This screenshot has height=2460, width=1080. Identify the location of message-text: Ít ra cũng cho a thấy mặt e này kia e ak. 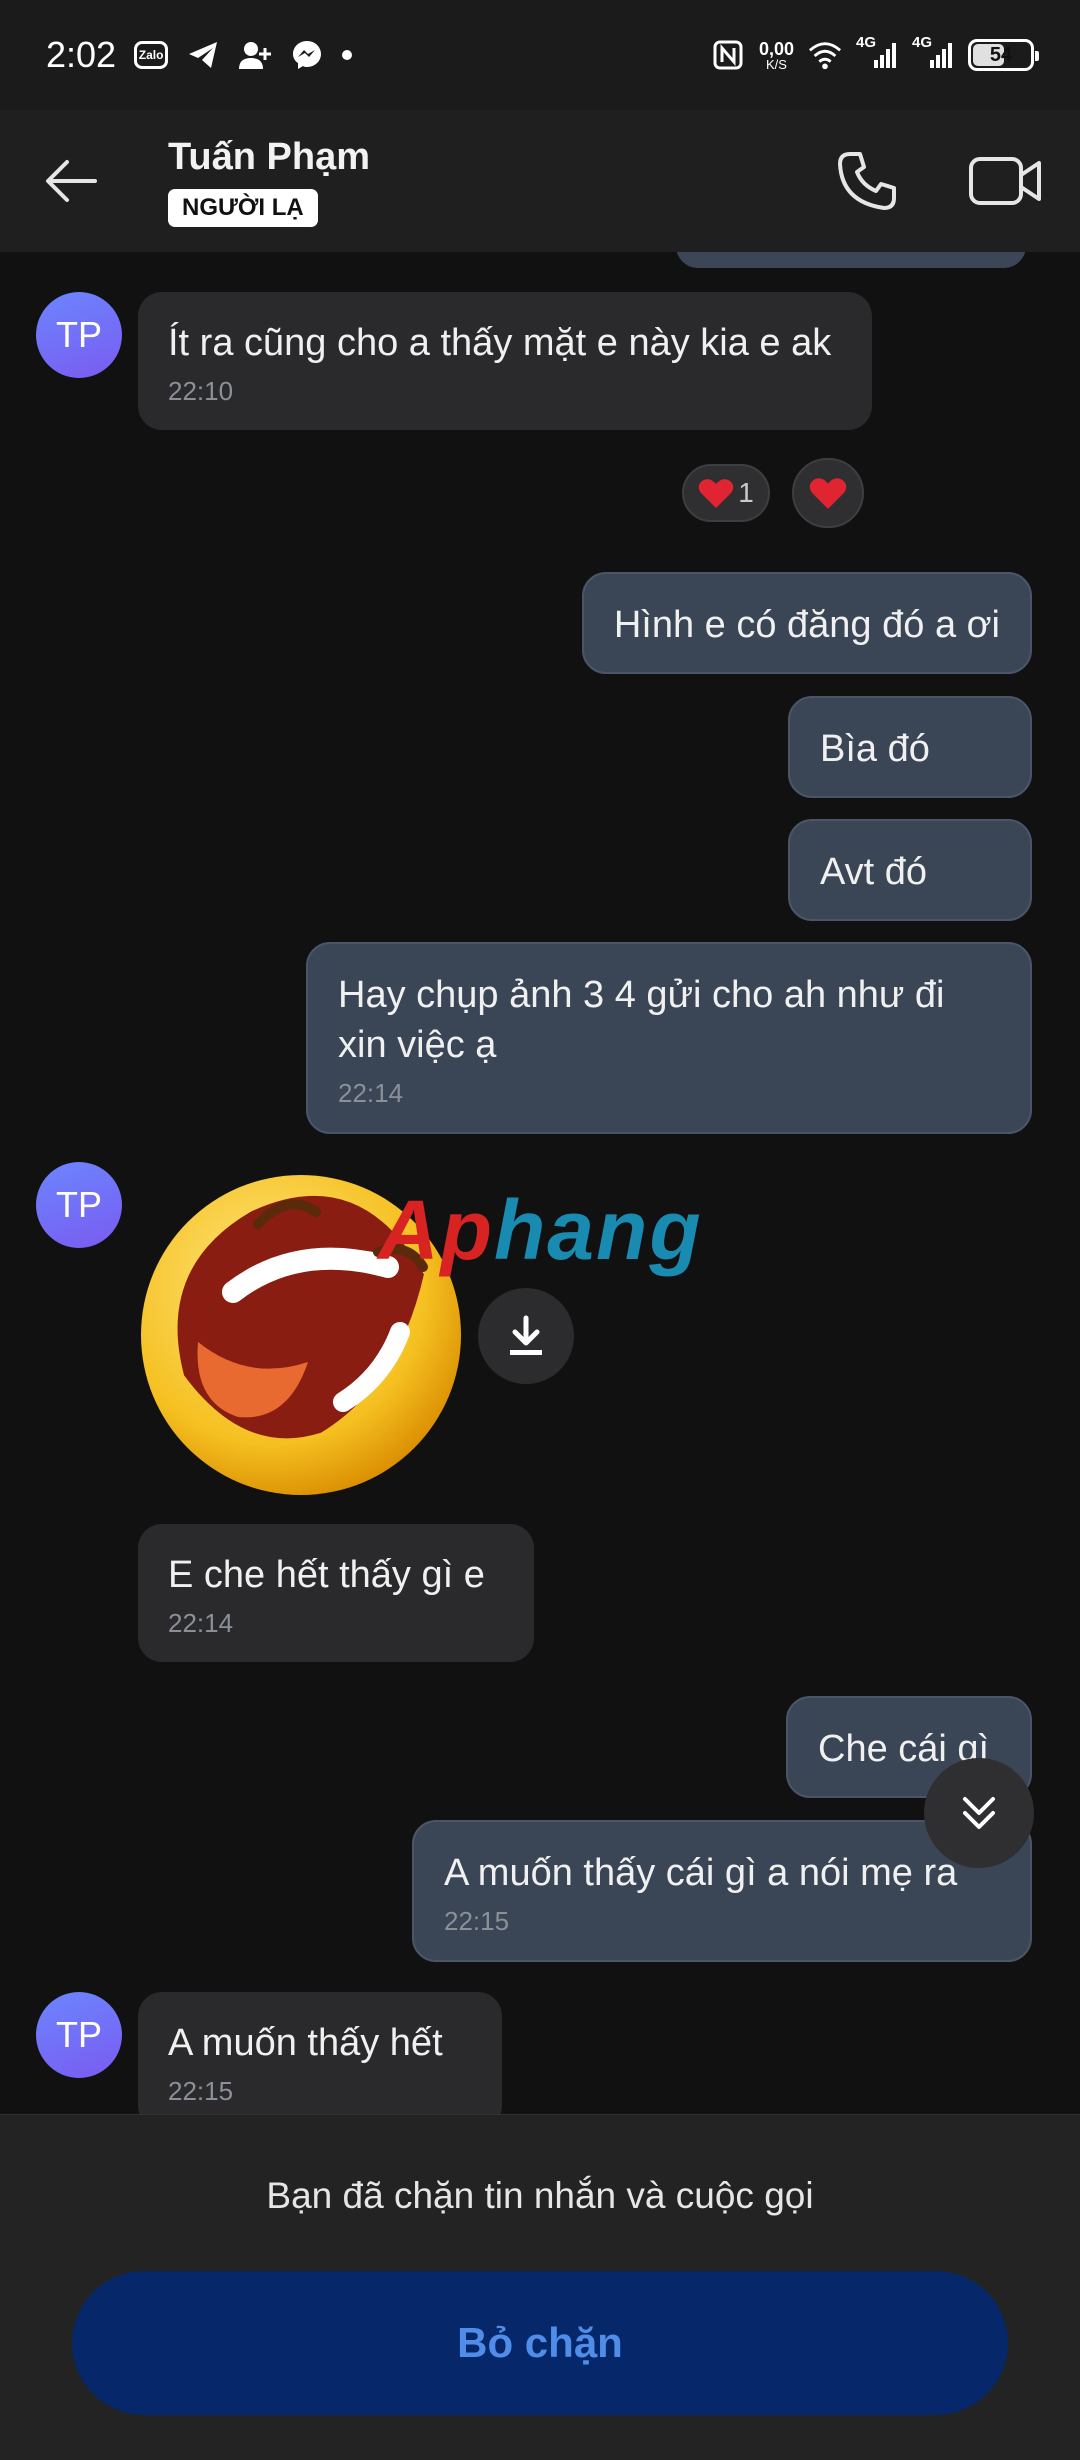
(500, 343).